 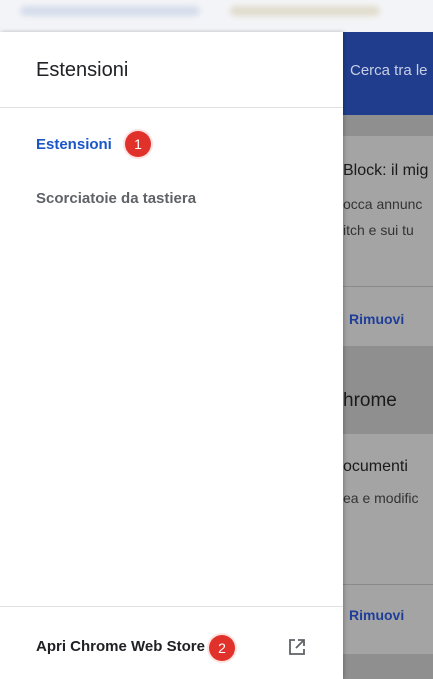 I want to click on page-header: Cerca tra le, so click(x=388, y=73).